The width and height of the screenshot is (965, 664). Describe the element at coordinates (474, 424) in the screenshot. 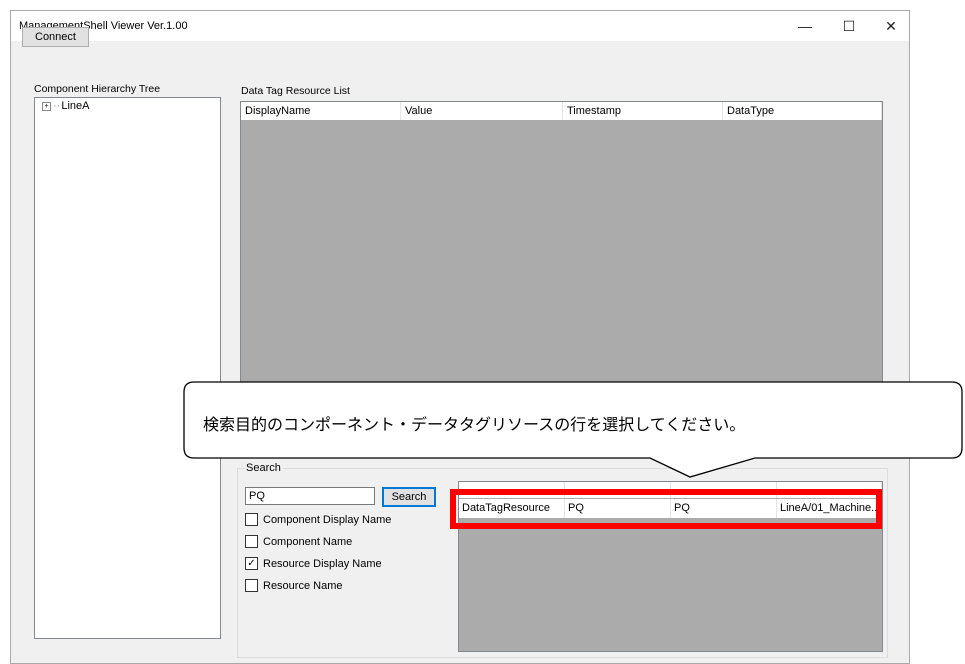

I see `callout-text: 検索目的のコンポーネント・データタグリソースの行を選択してください。` at that location.